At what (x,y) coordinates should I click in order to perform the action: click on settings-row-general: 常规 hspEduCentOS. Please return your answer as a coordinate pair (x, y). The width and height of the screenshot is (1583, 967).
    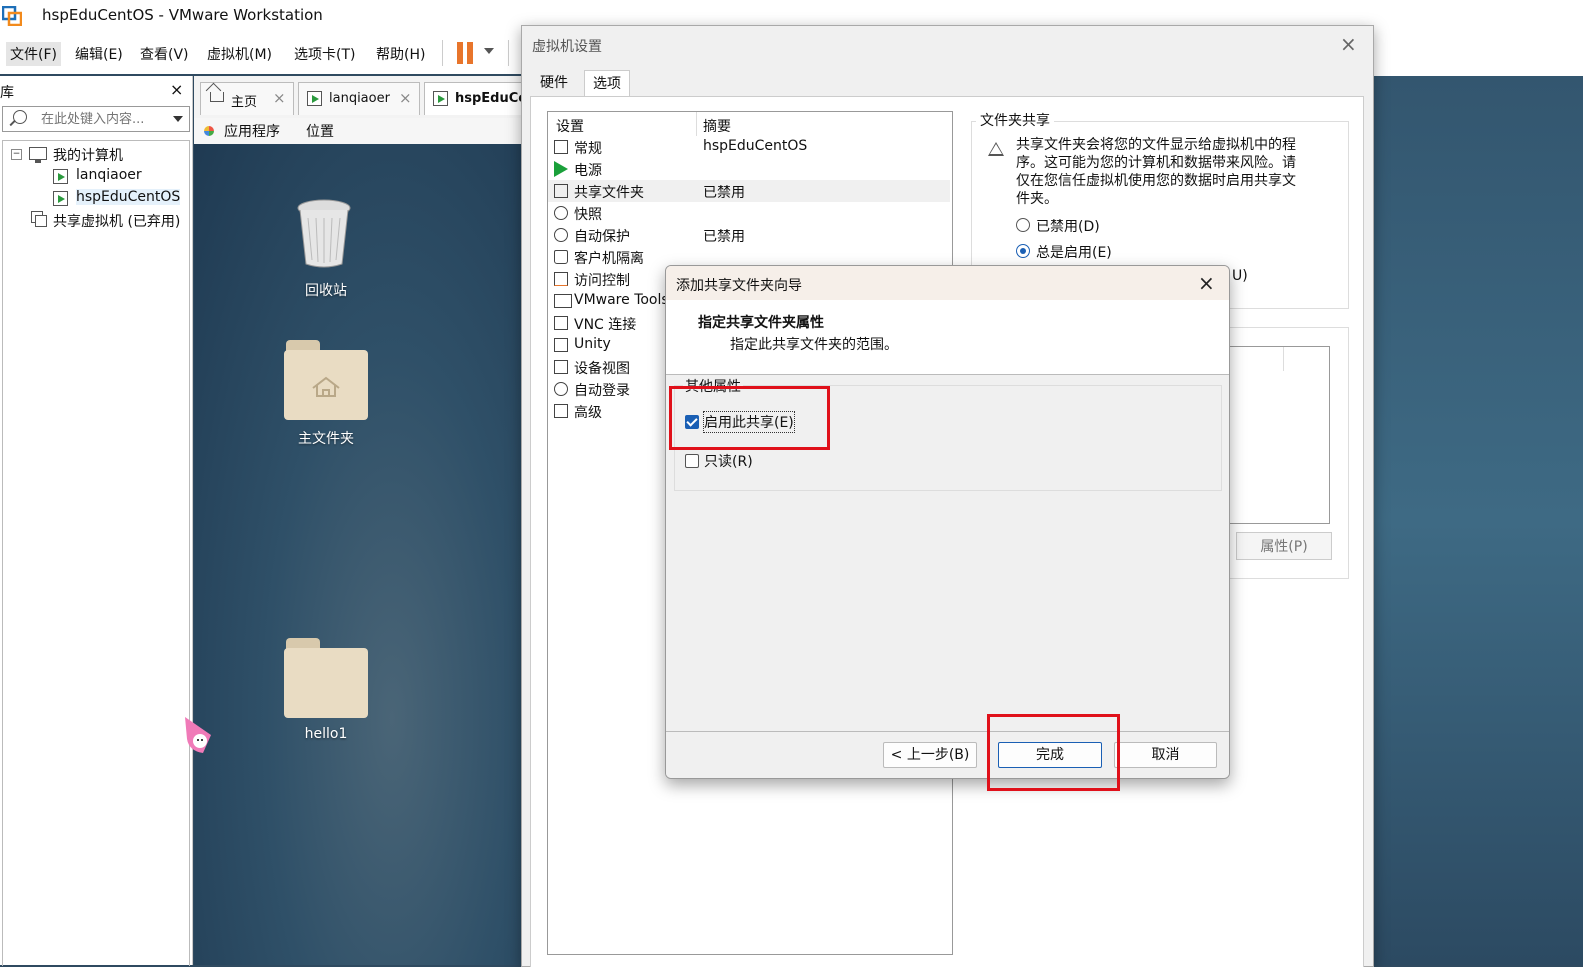
    Looking at the image, I should click on (749, 147).